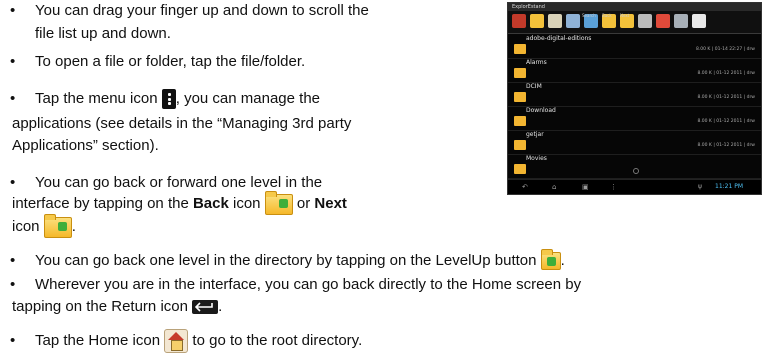 This screenshot has width=767, height=360. I want to click on bullet-continuation: icon ., so click(44, 225).